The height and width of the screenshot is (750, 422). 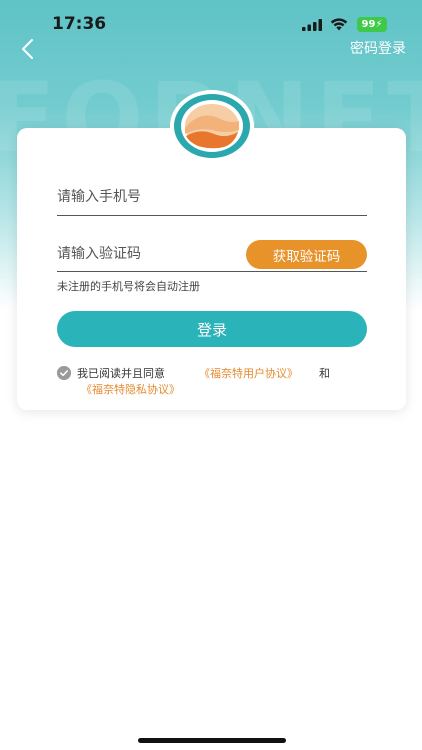 What do you see at coordinates (368, 24) in the screenshot?
I see `battery-level: 99` at bounding box center [368, 24].